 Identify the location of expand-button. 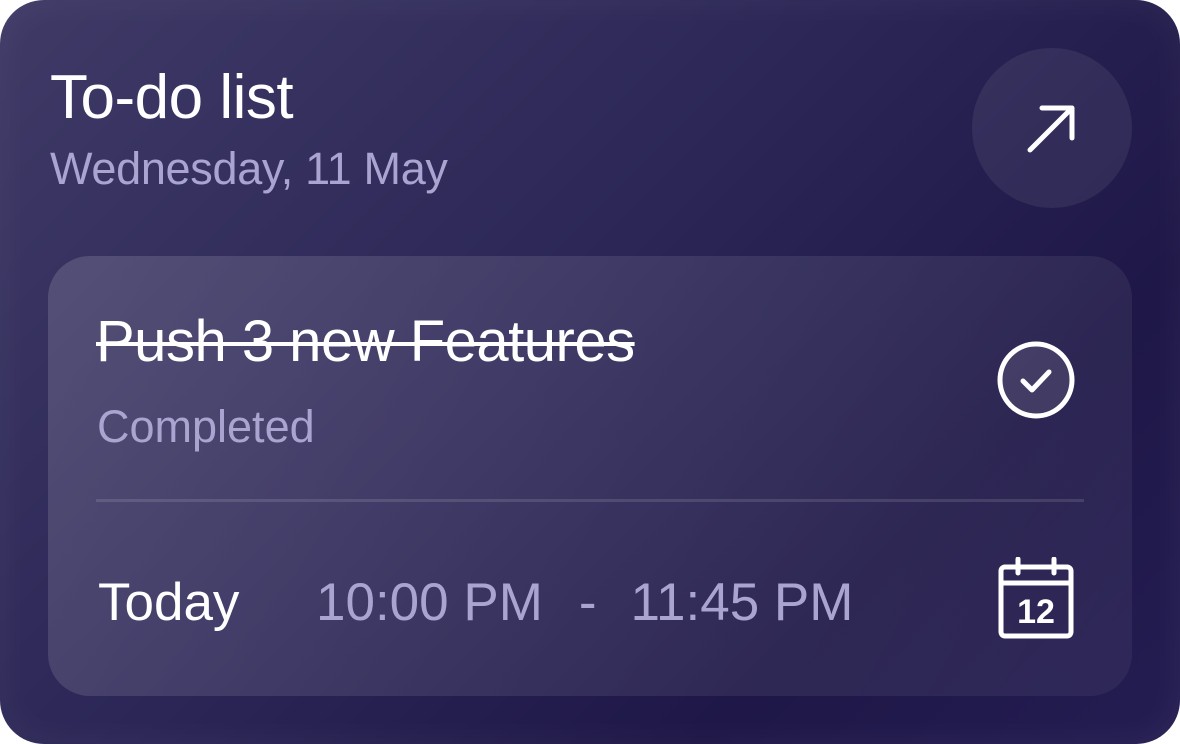
(1052, 128).